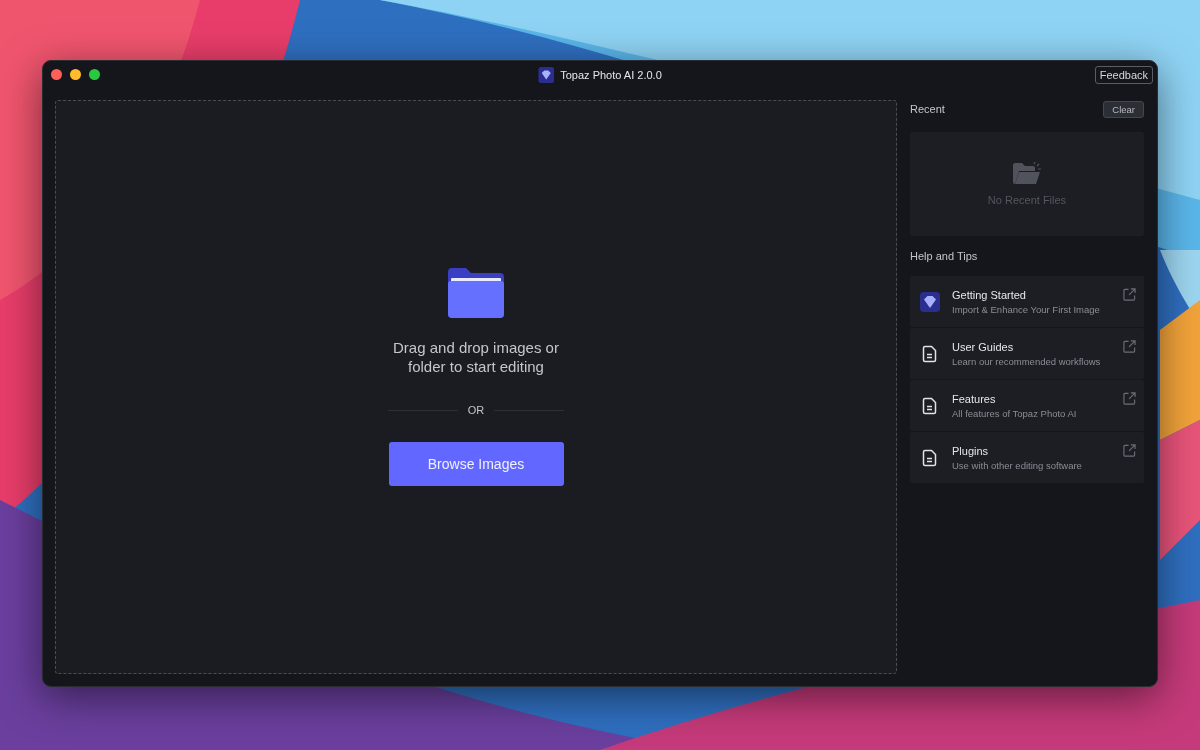  I want to click on clear-button: Clear, so click(1123, 109).